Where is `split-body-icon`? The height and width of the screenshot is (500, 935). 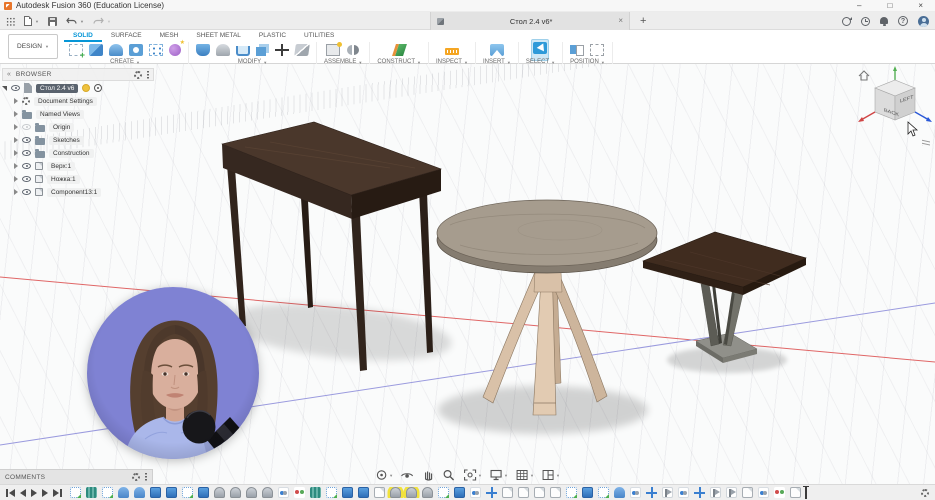 split-body-icon is located at coordinates (302, 49).